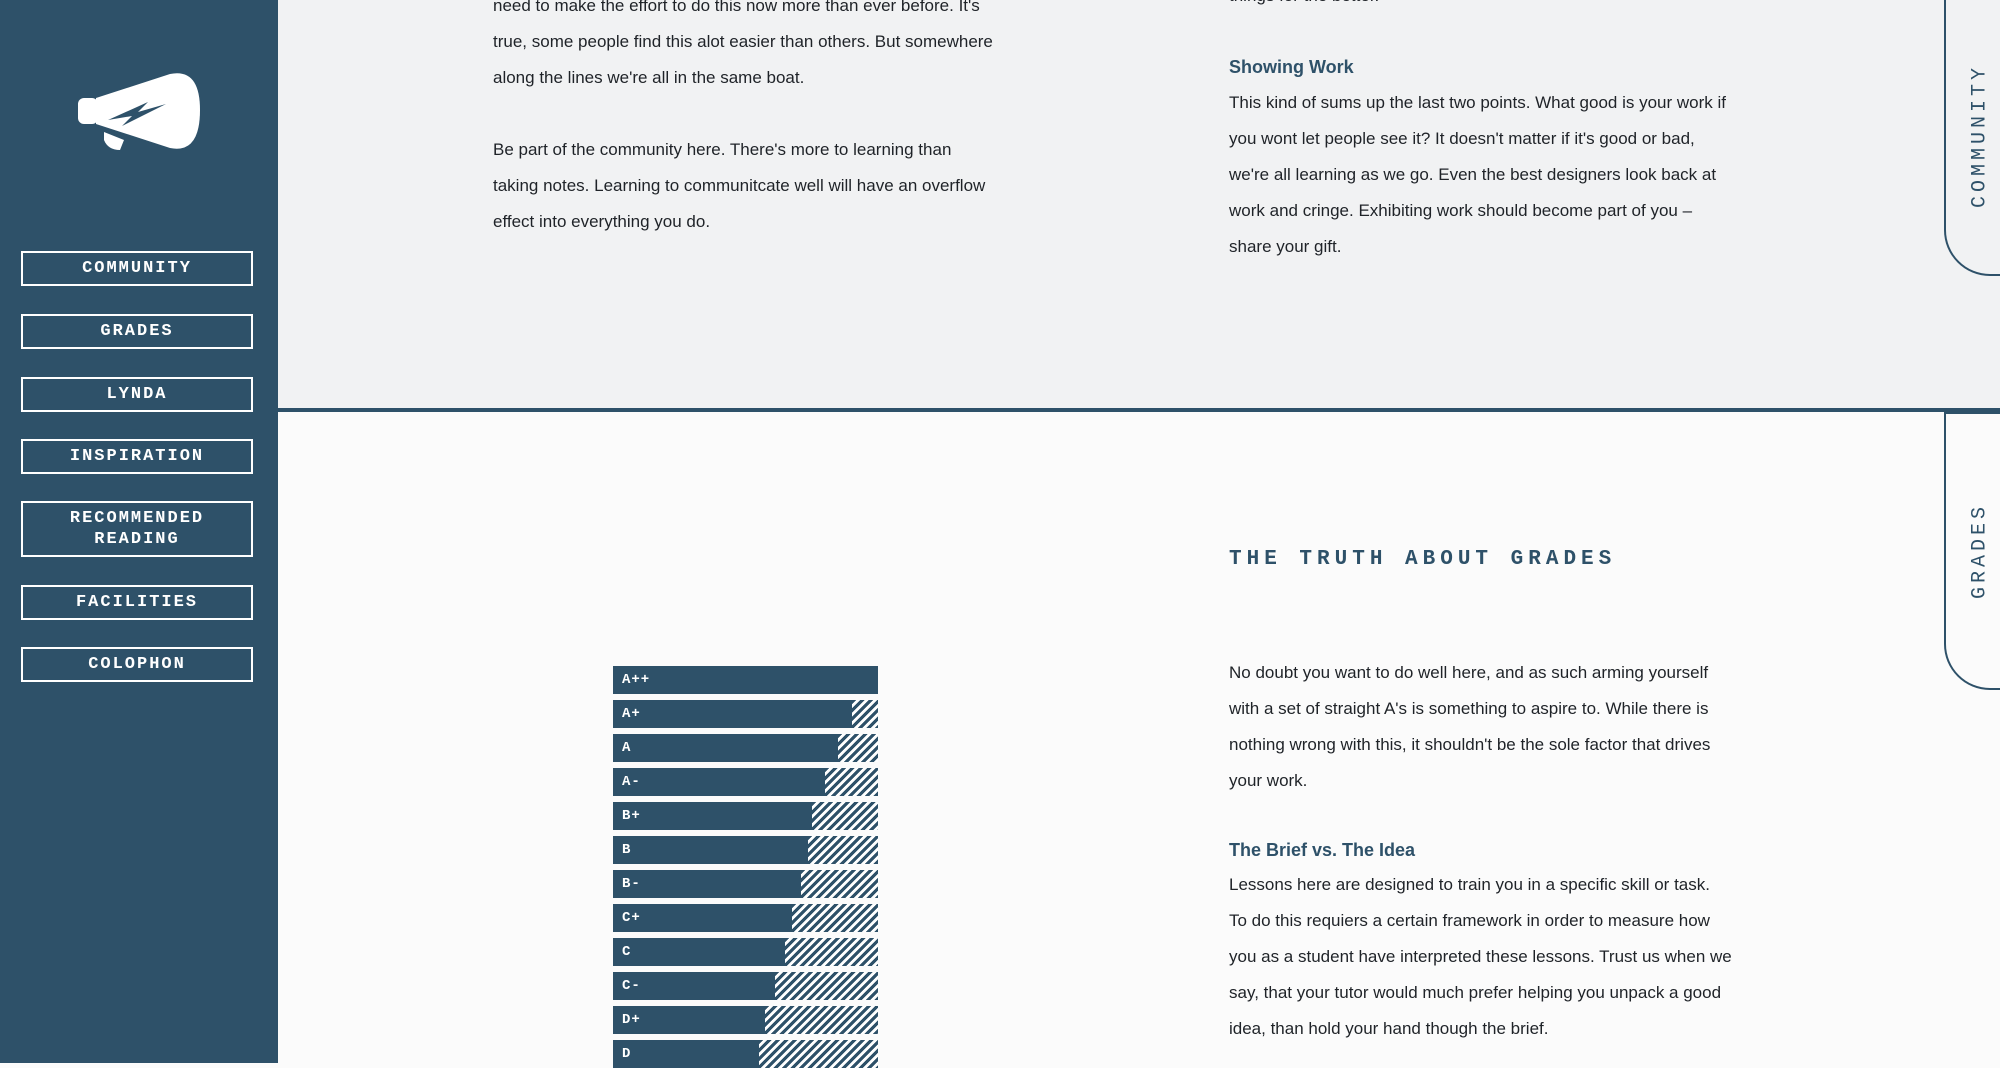 The image size is (2000, 1068). What do you see at coordinates (631, 986) in the screenshot?
I see `grade-bar-label: C-` at bounding box center [631, 986].